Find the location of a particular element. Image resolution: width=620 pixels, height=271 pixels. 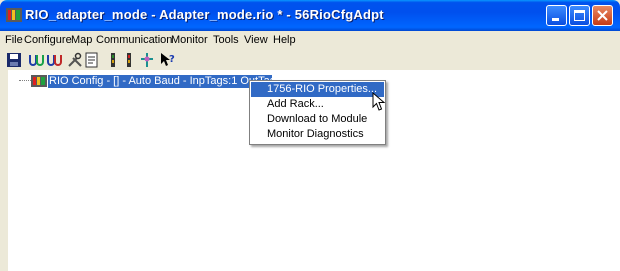

menu-item-monitor-diagnostics: Monitor Diagnostics is located at coordinates (317, 134).